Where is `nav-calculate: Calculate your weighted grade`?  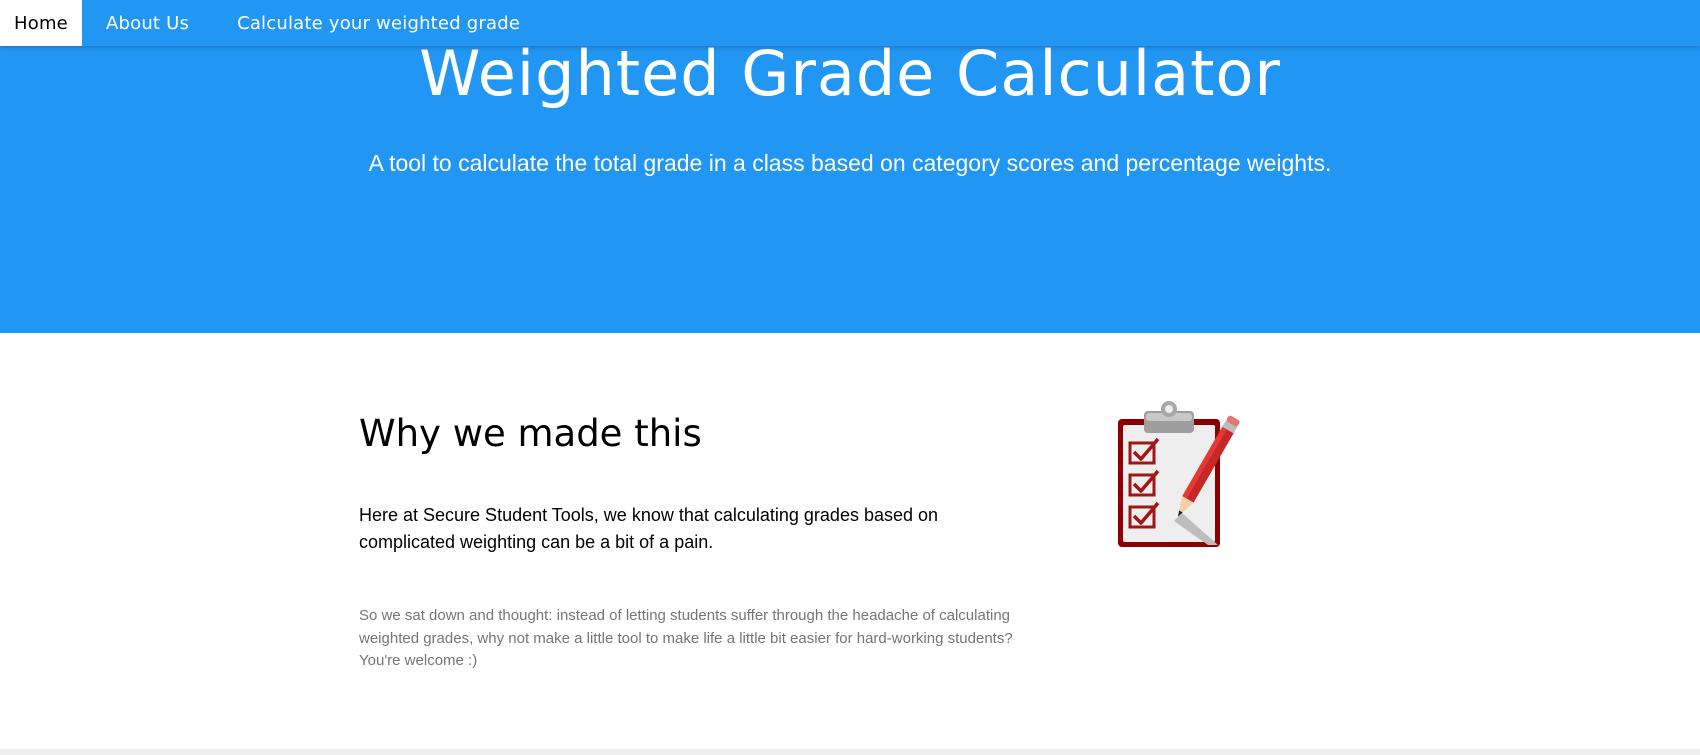 nav-calculate: Calculate your weighted grade is located at coordinates (378, 23).